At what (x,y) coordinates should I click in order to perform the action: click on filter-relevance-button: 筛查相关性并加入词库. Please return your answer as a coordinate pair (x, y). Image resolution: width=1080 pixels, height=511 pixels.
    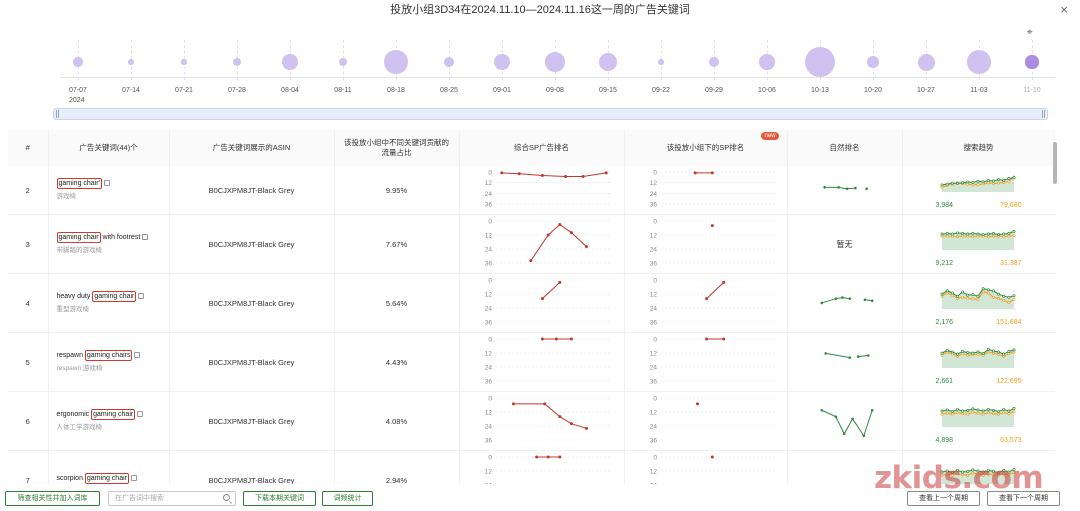
    Looking at the image, I should click on (52, 498).